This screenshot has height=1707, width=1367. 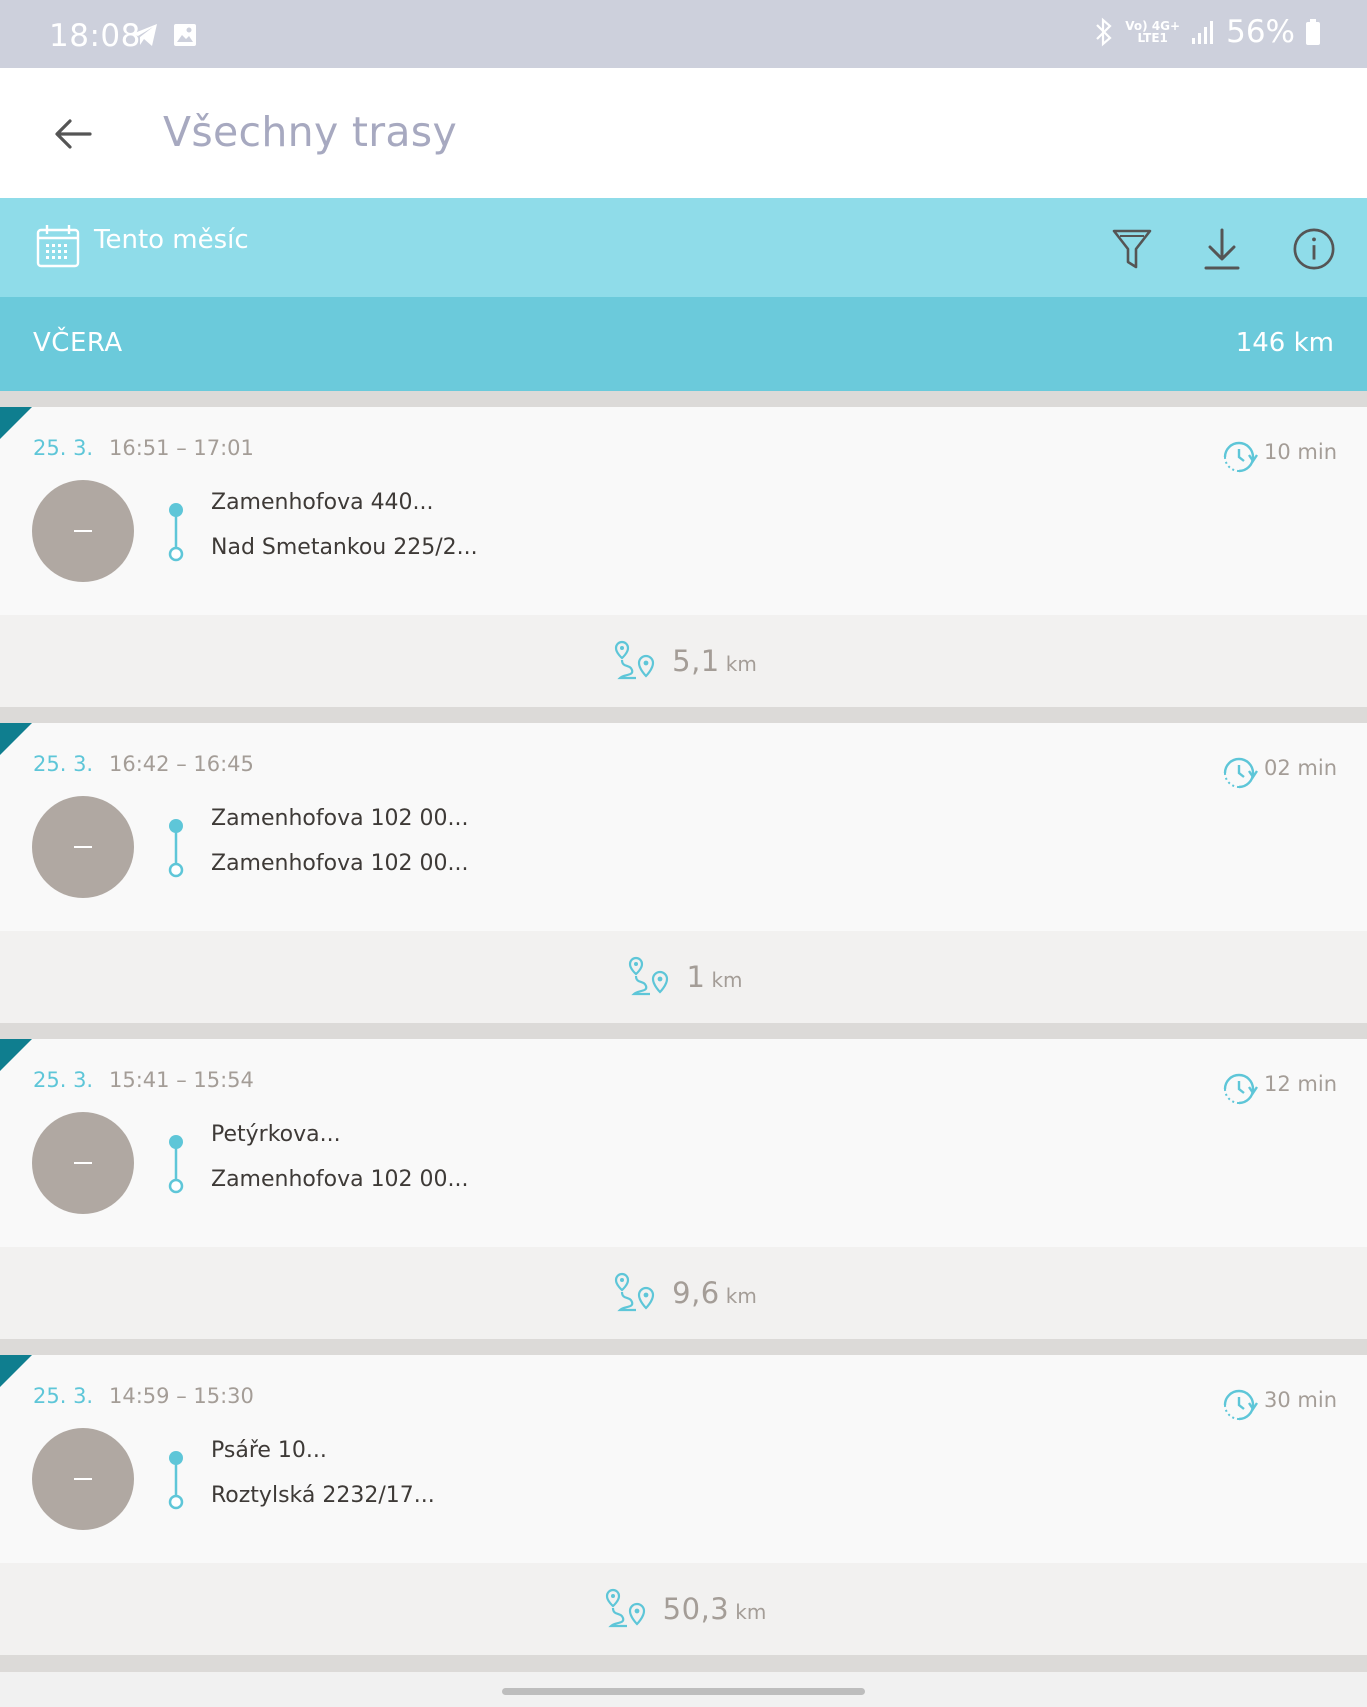 I want to click on status-right: Vo) 4G+ LTE1 56%, so click(x=1207, y=32).